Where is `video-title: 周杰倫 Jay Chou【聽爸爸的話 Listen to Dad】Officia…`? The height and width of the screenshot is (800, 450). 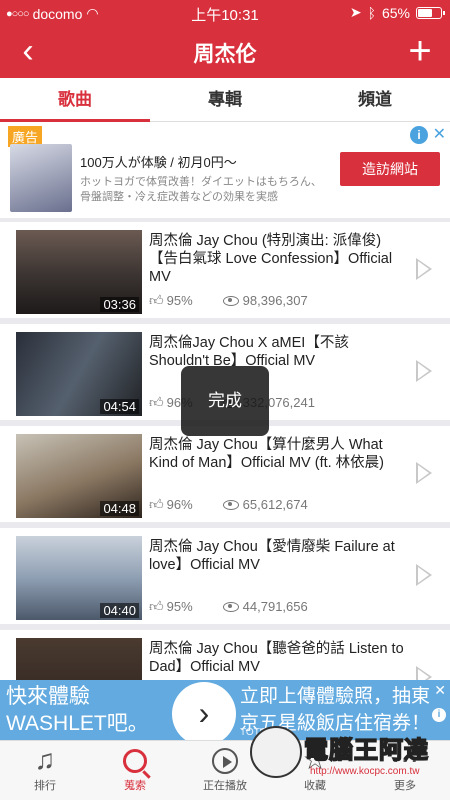
video-title: 周杰倫 Jay Chou【聽爸爸的話 Listen to Dad】Officia… is located at coordinates (276, 658).